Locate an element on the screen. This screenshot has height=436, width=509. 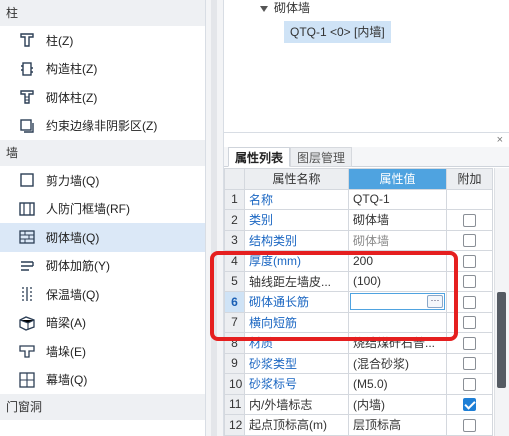
civil-defense-door-wall-icon is located at coordinates (27, 209).